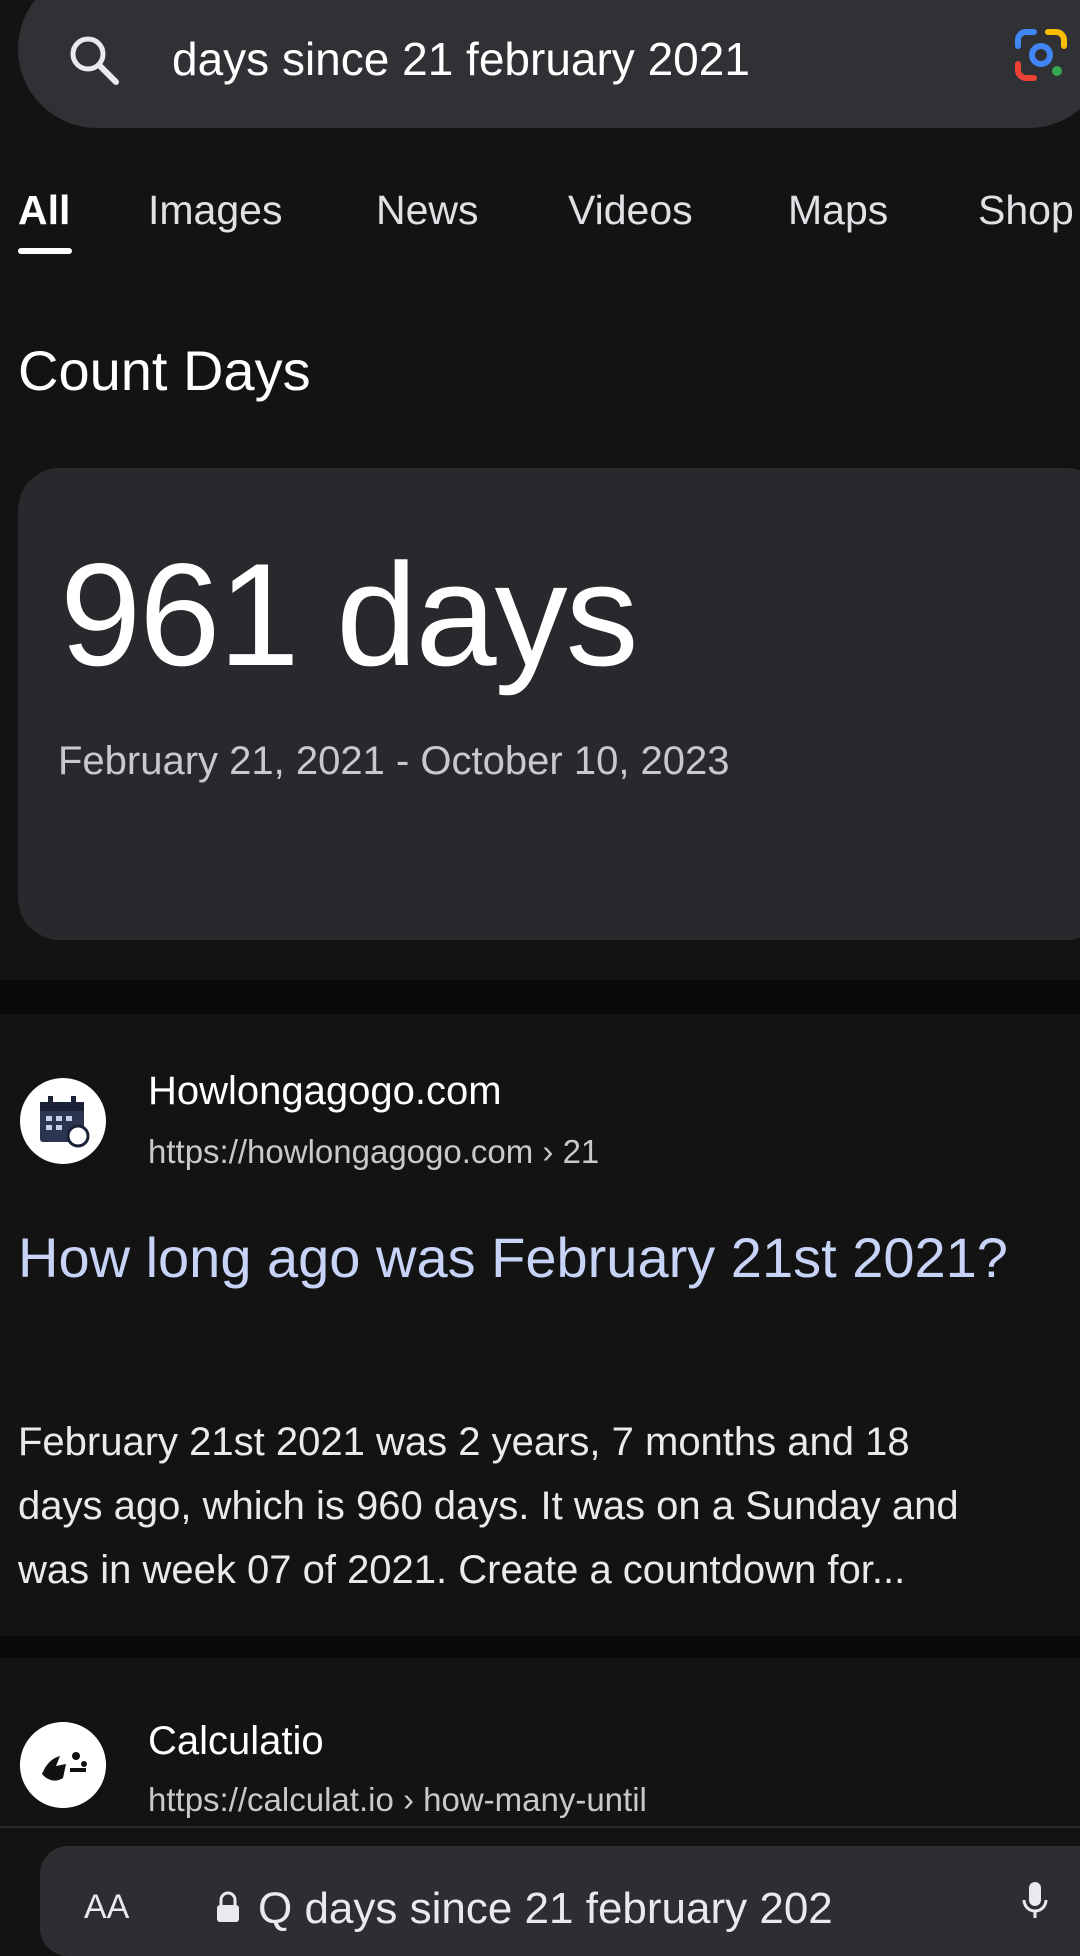 This screenshot has height=1956, width=1080. What do you see at coordinates (44, 210) in the screenshot?
I see `tab-all: All` at bounding box center [44, 210].